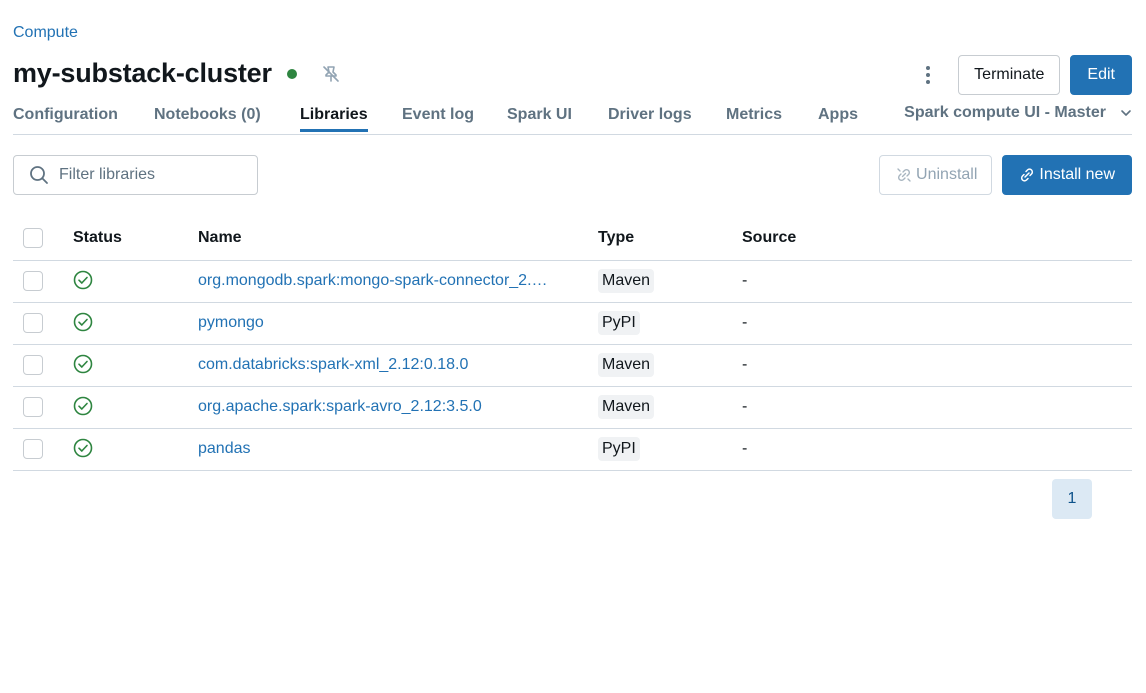 Image resolution: width=1146 pixels, height=693 pixels. Describe the element at coordinates (1077, 174) in the screenshot. I see `install-new-label: Install new` at that location.